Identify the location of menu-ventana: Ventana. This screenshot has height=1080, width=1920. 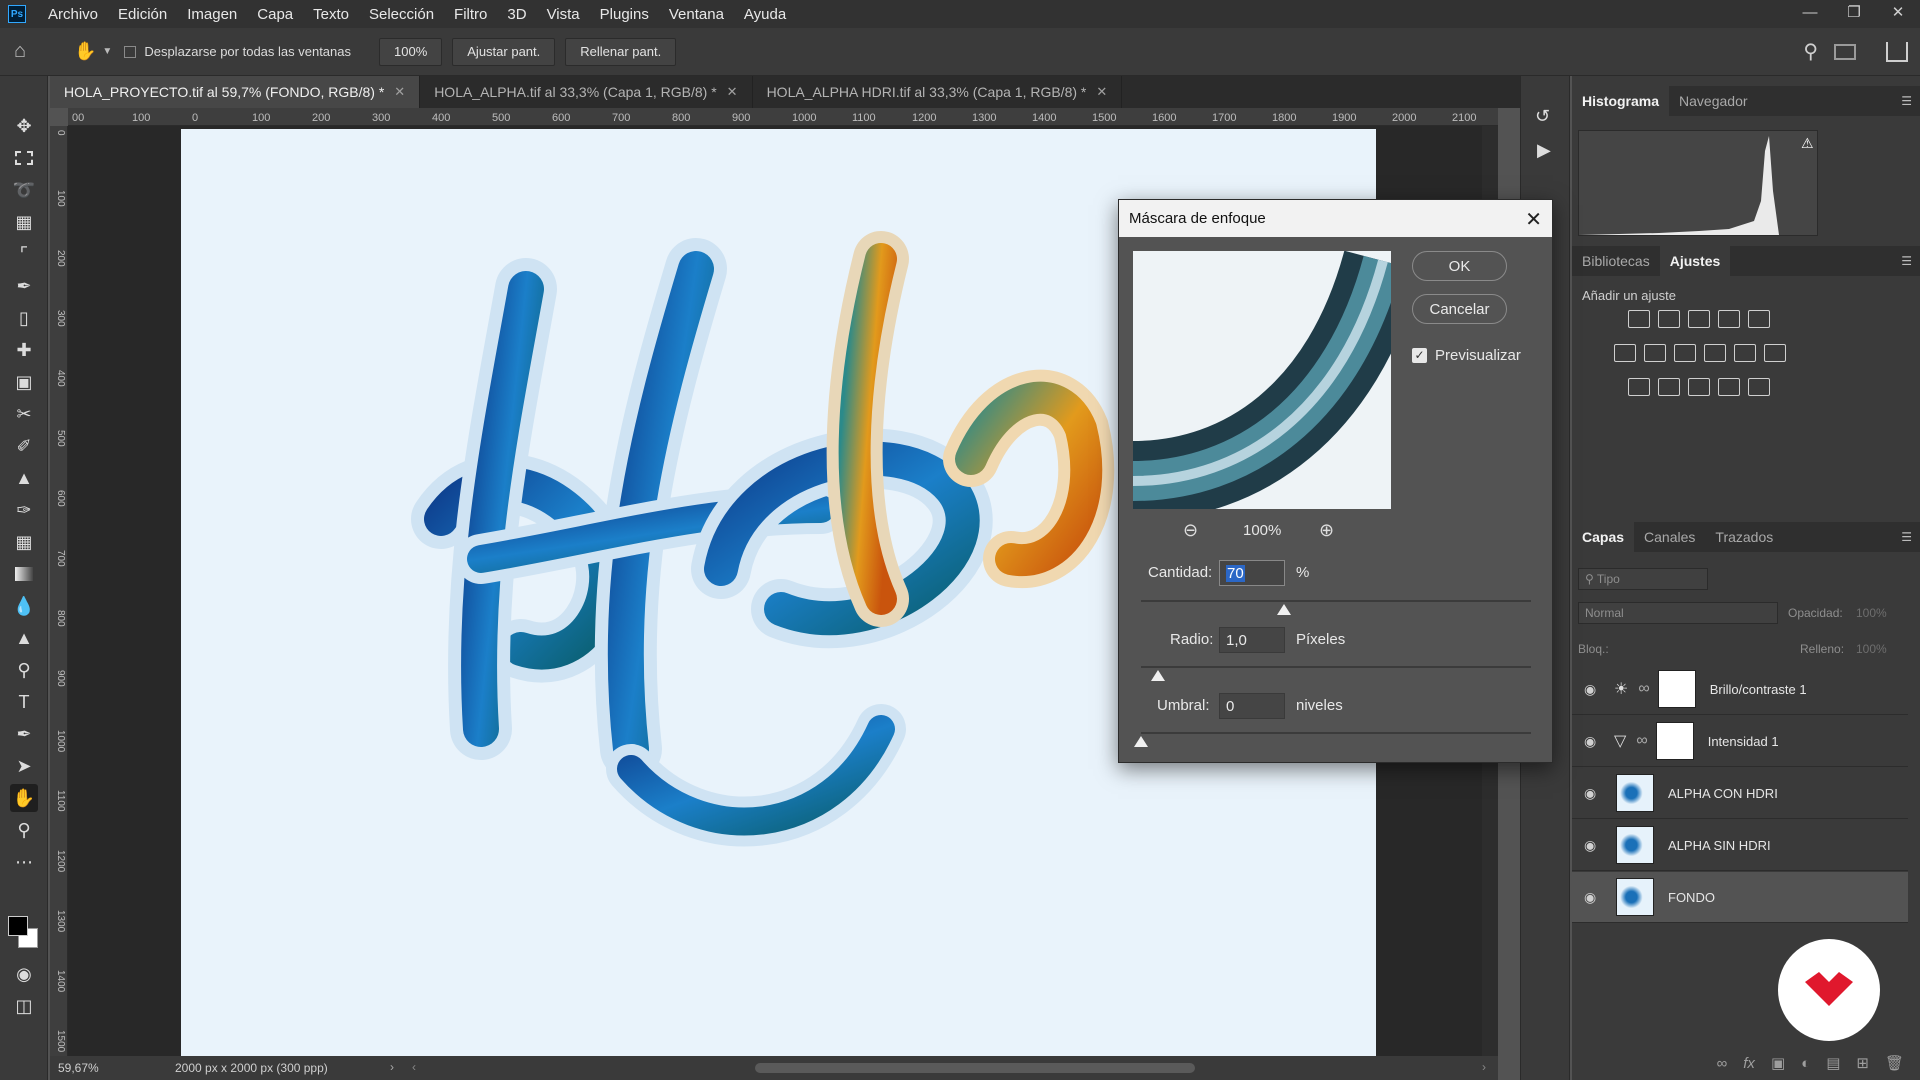
(696, 14).